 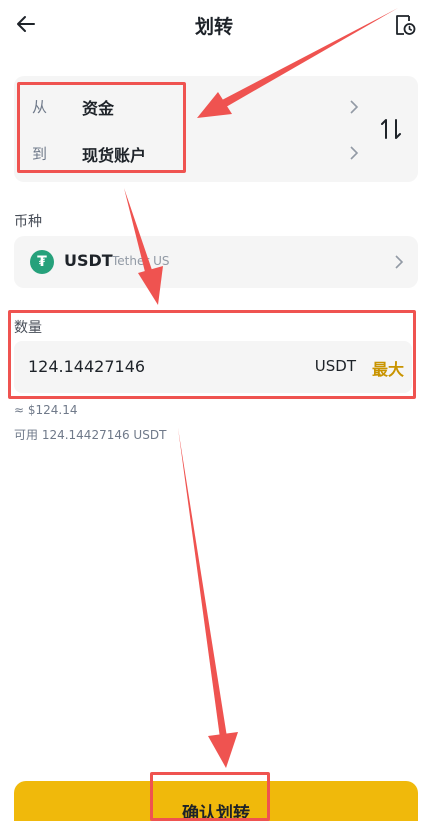 I want to click on record-history-icon, so click(x=405, y=25).